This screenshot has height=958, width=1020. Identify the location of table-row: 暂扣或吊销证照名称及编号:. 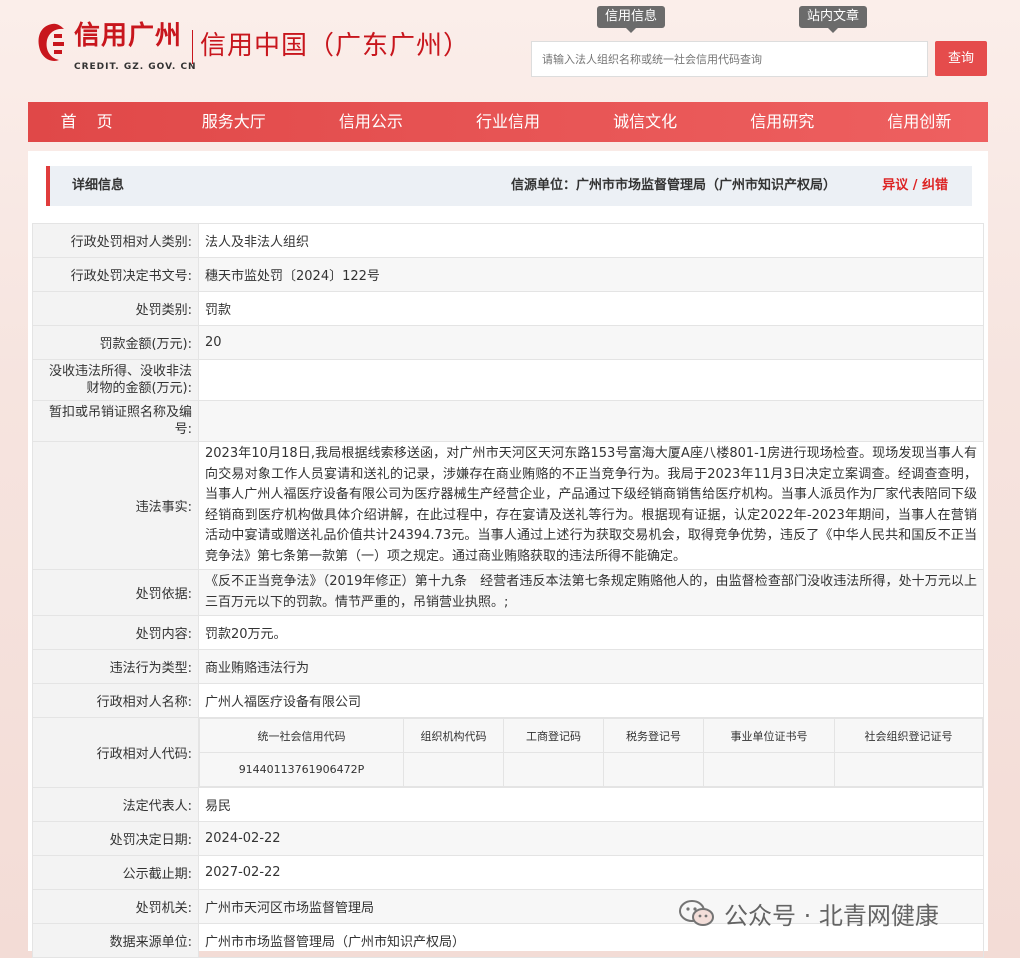
(508, 421).